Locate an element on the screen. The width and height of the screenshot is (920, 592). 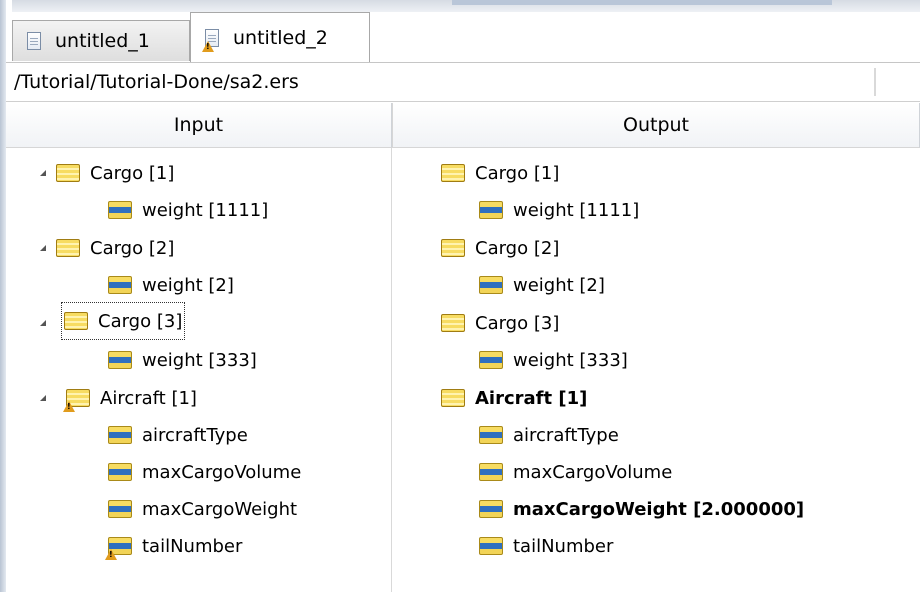
tab-untitled-1: untitled_1 is located at coordinates (101, 40).